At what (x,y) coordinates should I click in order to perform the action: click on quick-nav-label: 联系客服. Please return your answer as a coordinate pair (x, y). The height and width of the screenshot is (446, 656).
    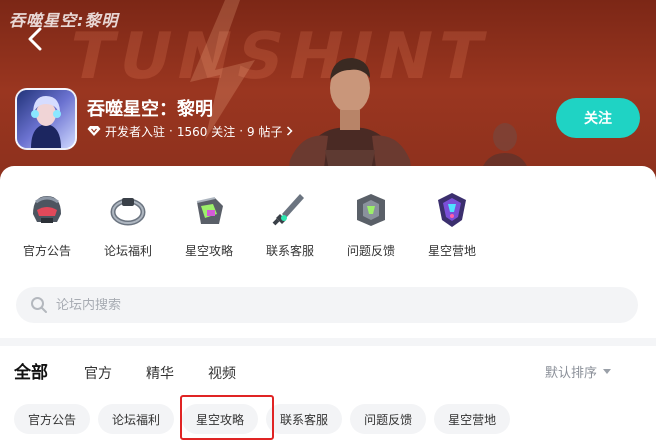
    Looking at the image, I should click on (289, 251).